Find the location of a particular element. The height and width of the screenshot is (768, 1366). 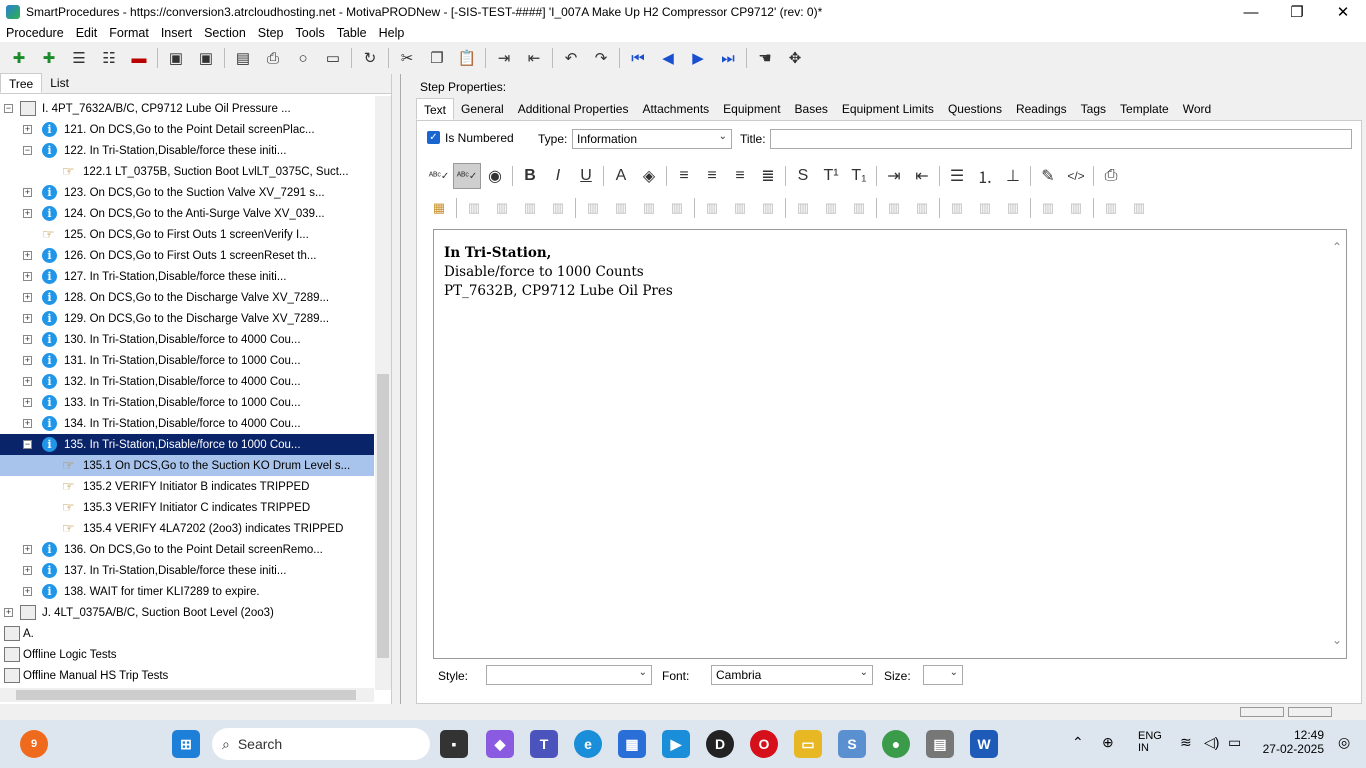

opera-icon: O is located at coordinates (764, 744).